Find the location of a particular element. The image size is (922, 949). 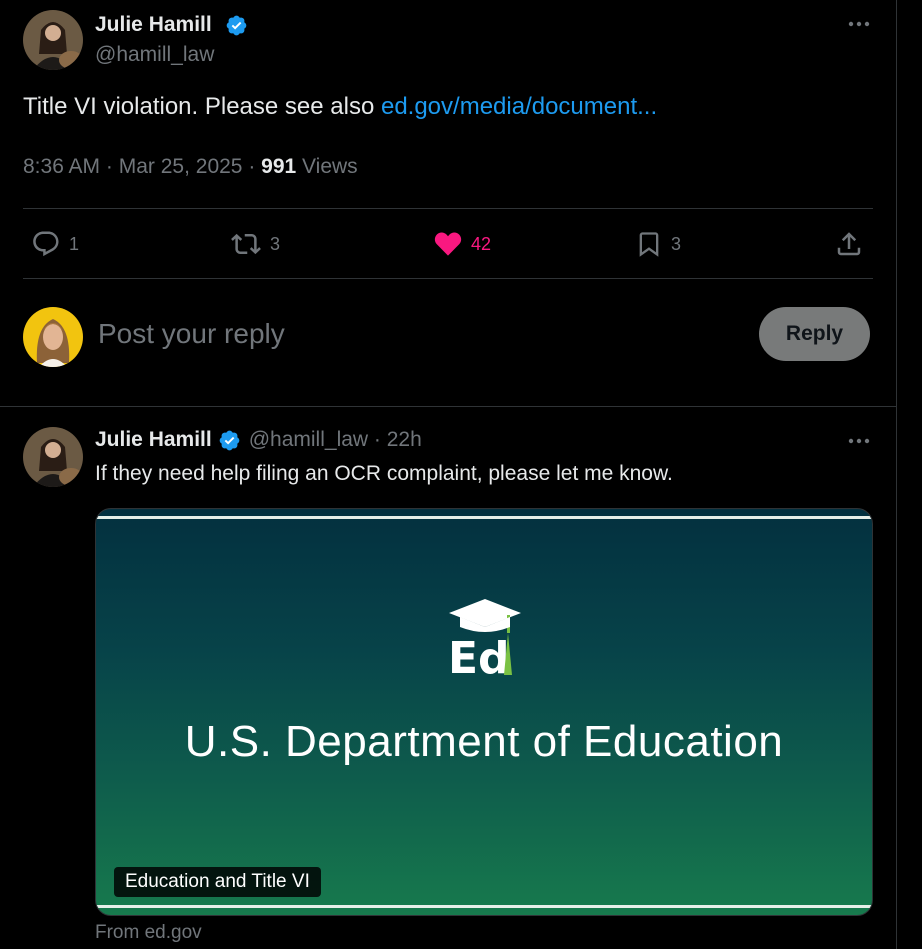

user-avatar is located at coordinates (53, 337).